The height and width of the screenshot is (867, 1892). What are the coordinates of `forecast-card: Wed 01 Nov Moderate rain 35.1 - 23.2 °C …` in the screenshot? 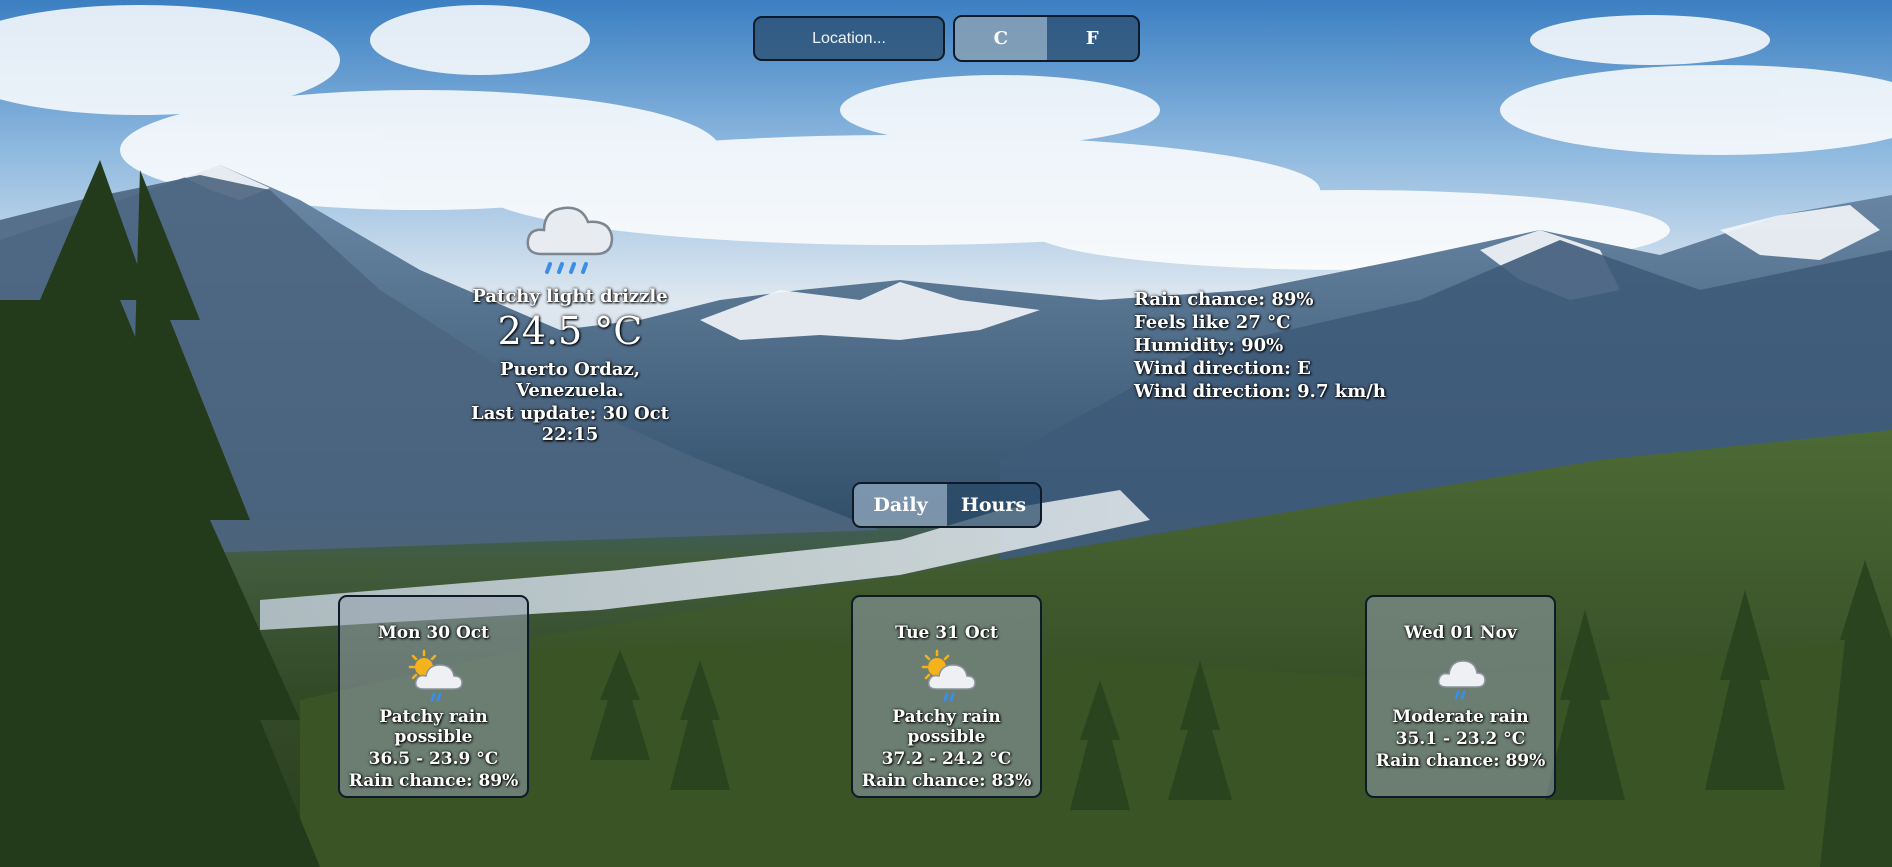 It's located at (1460, 696).